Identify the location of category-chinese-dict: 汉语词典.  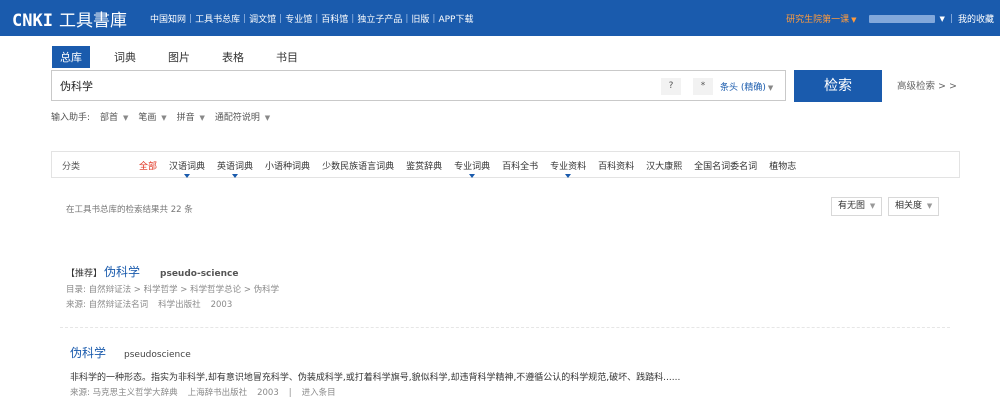
(187, 168).